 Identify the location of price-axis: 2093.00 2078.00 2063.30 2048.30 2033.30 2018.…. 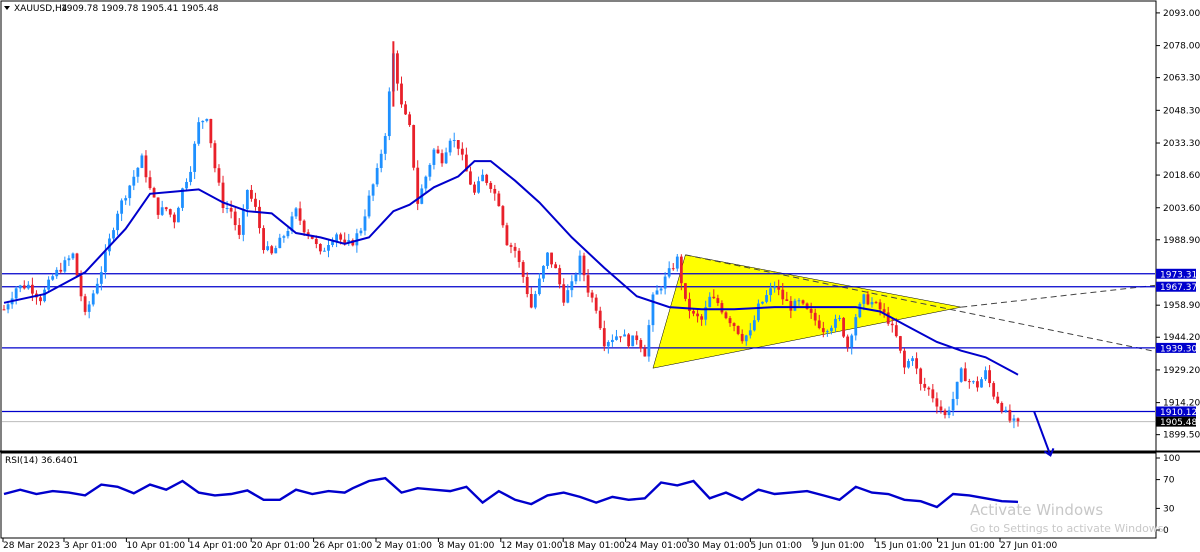
(1178, 225).